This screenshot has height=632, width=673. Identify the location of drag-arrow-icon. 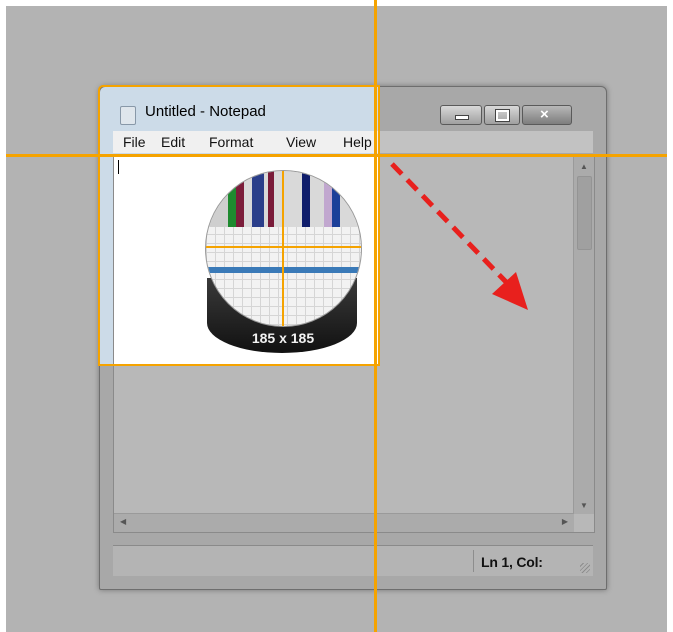
(459, 236).